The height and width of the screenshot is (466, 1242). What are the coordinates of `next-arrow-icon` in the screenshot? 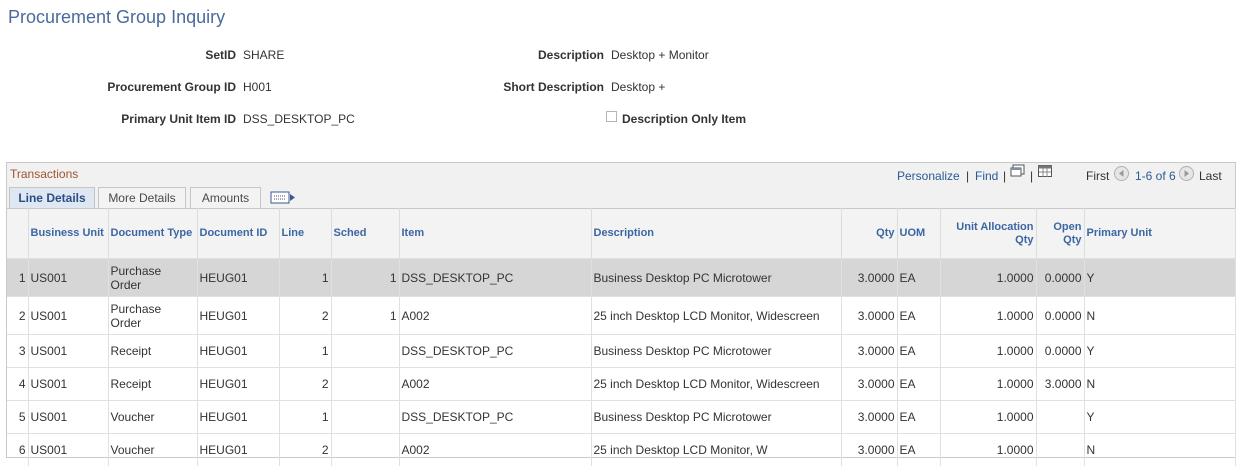 It's located at (1186, 175).